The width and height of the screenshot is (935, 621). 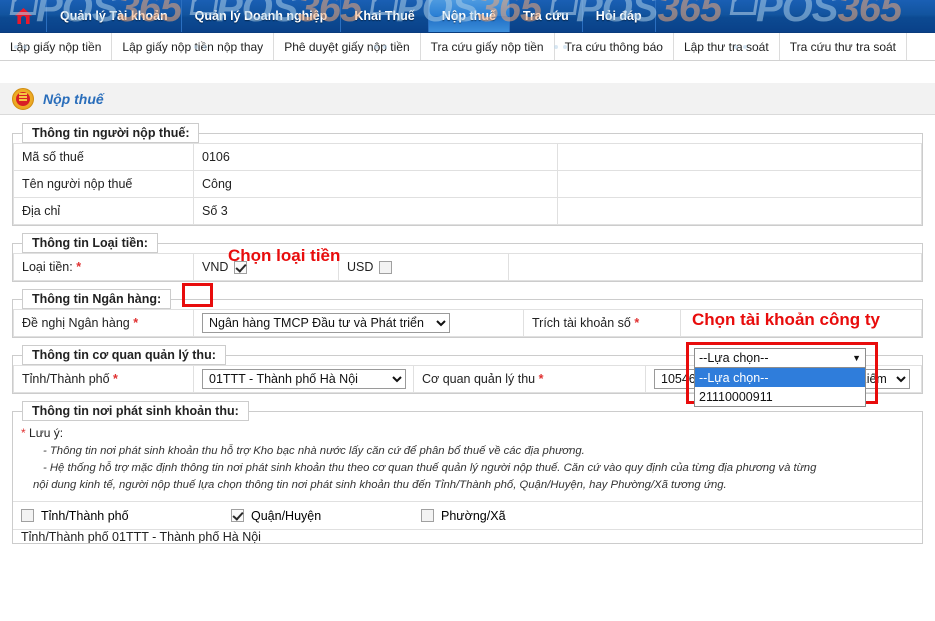 I want to click on currency-label: Loại tiền: *, so click(x=103, y=267).